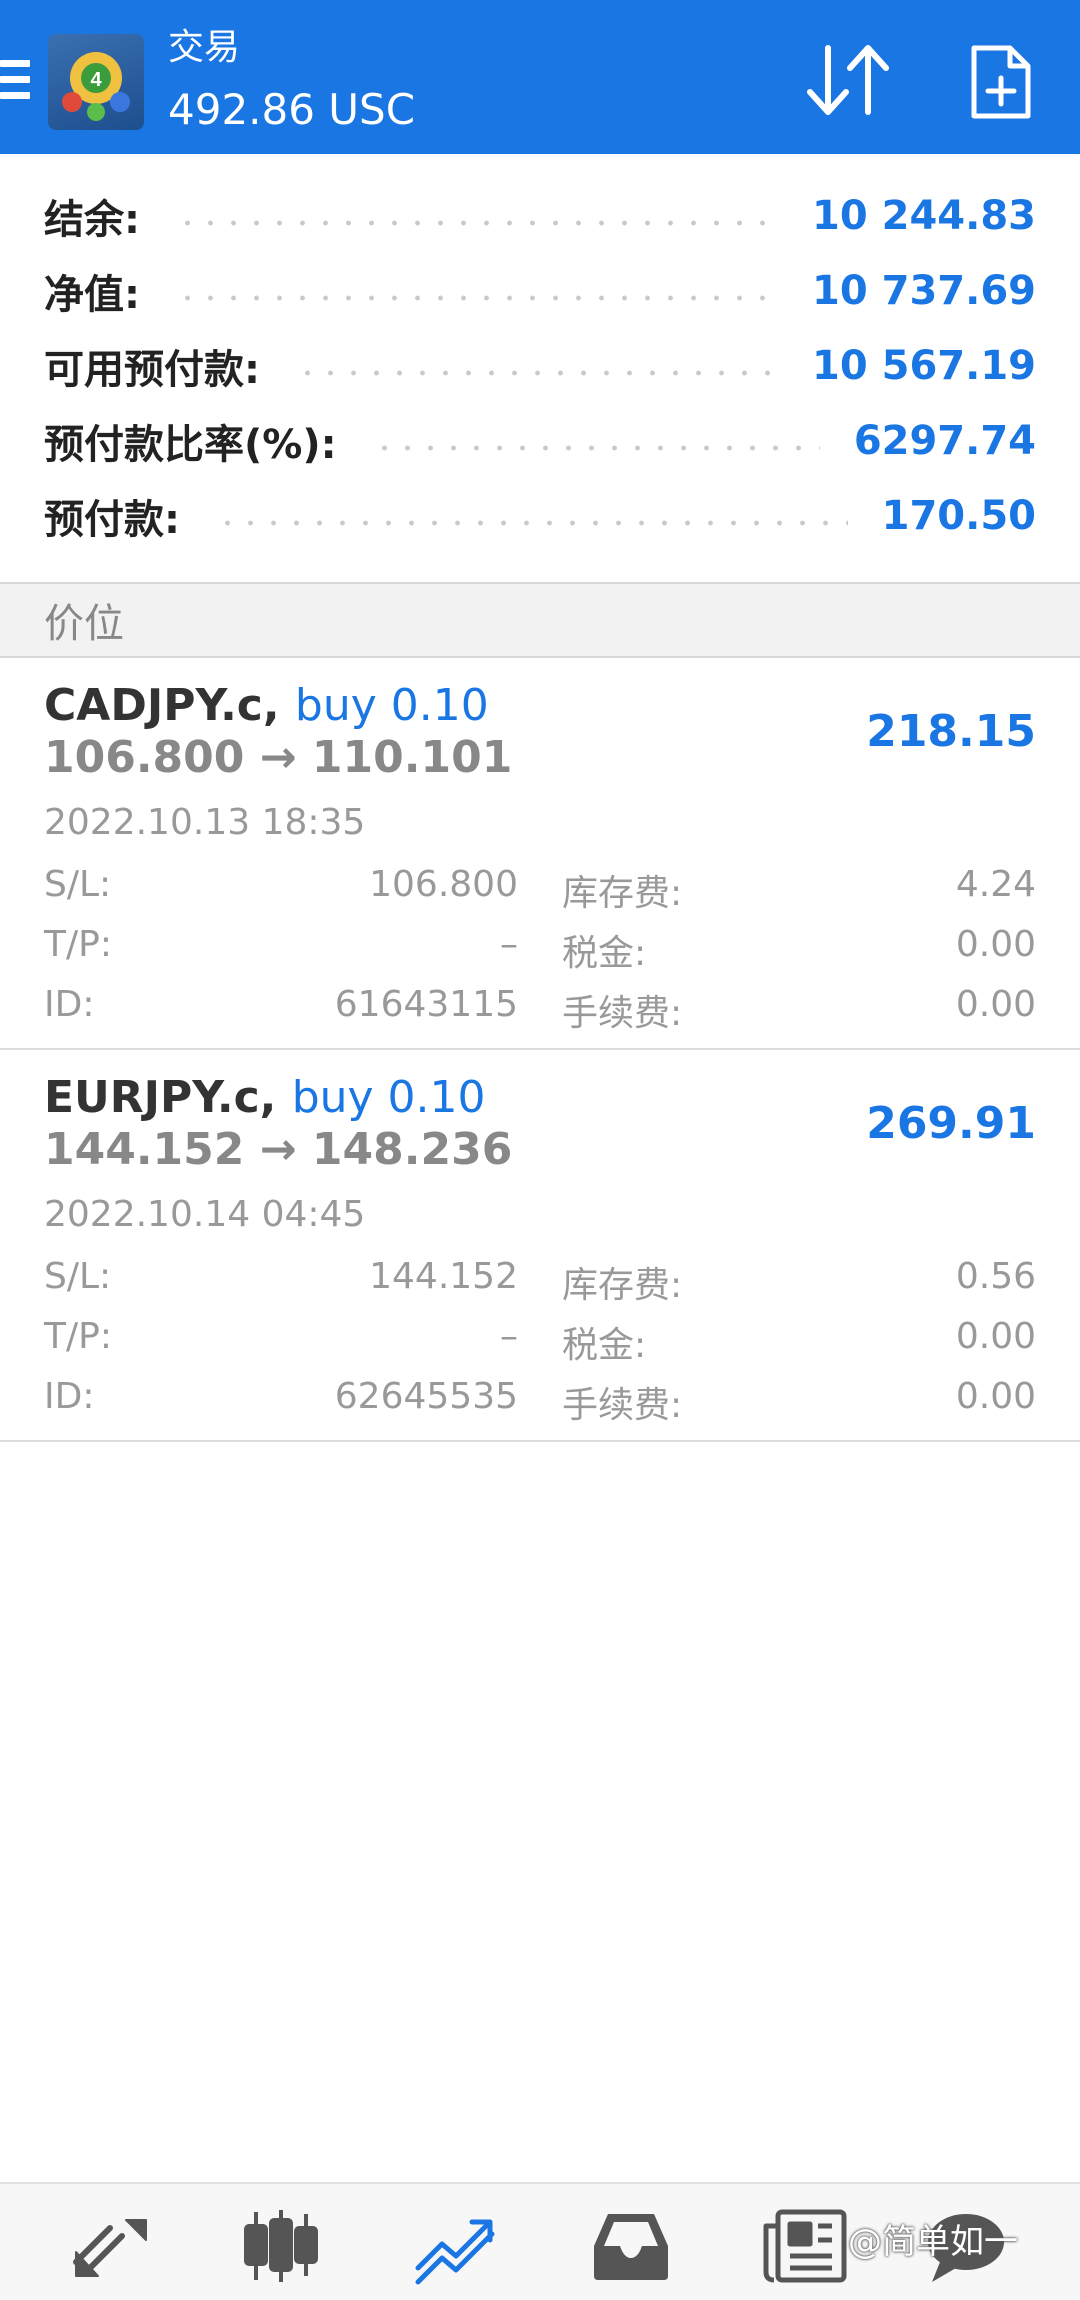 Image resolution: width=1080 pixels, height=2300 pixels. Describe the element at coordinates (457, 2246) in the screenshot. I see `trade-icon` at that location.